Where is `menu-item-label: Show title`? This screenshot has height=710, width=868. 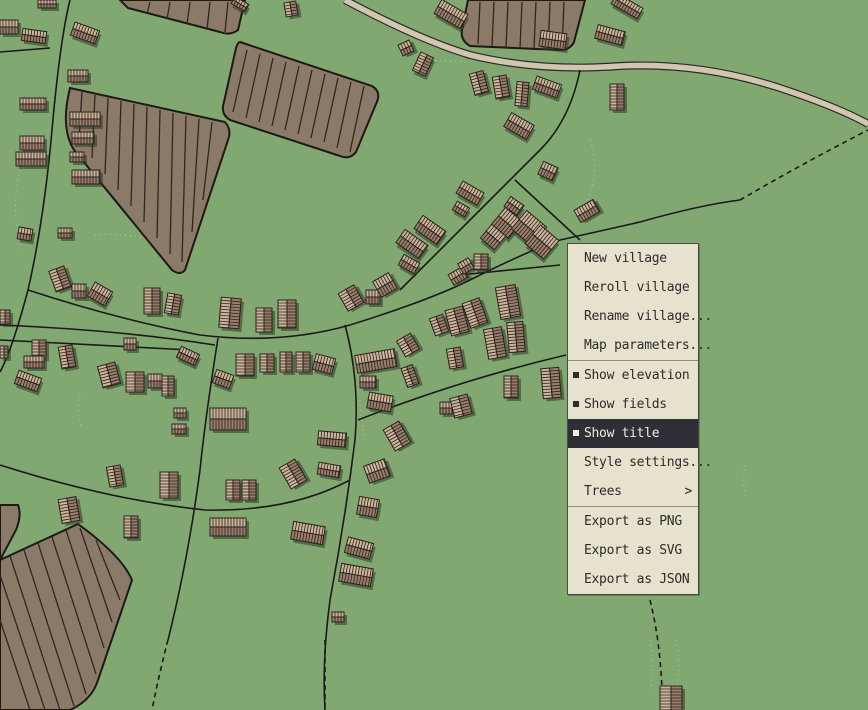 menu-item-label: Show title is located at coordinates (622, 433).